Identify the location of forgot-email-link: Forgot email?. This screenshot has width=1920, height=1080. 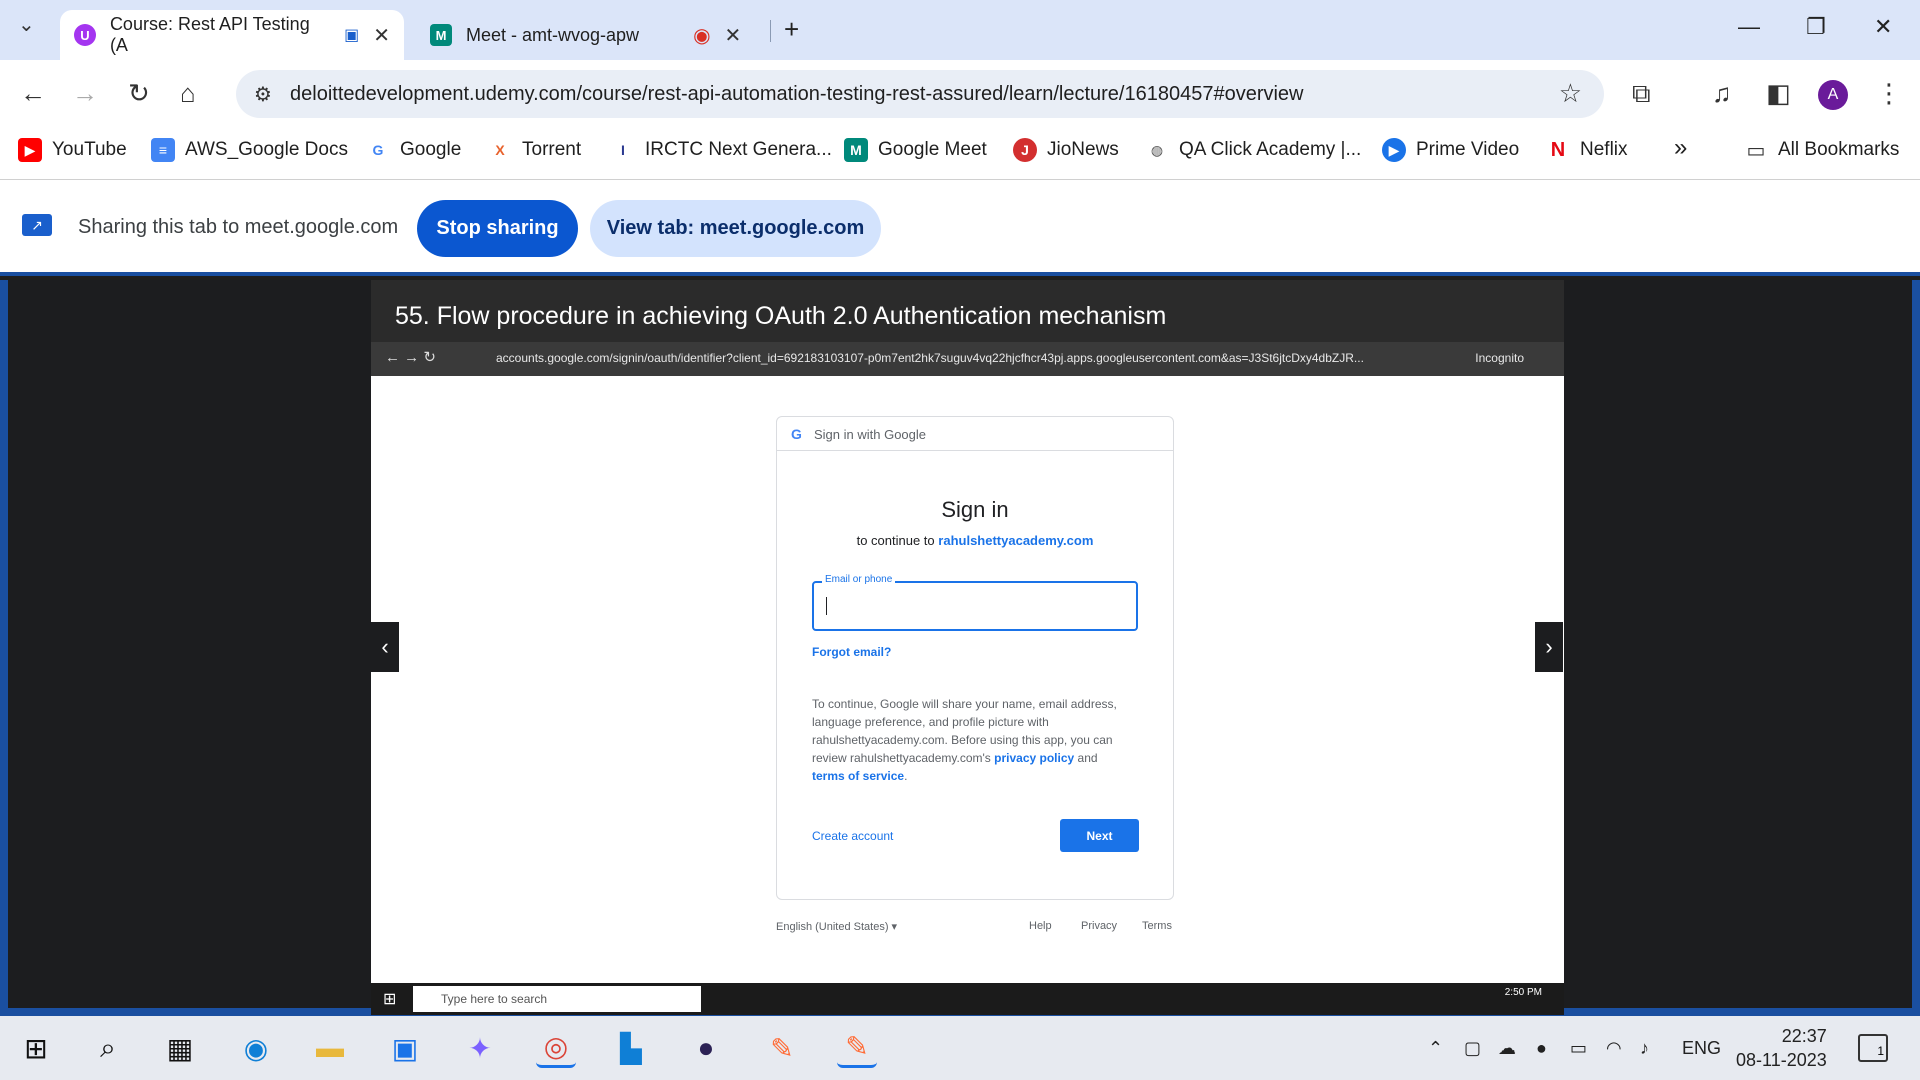
(851, 652).